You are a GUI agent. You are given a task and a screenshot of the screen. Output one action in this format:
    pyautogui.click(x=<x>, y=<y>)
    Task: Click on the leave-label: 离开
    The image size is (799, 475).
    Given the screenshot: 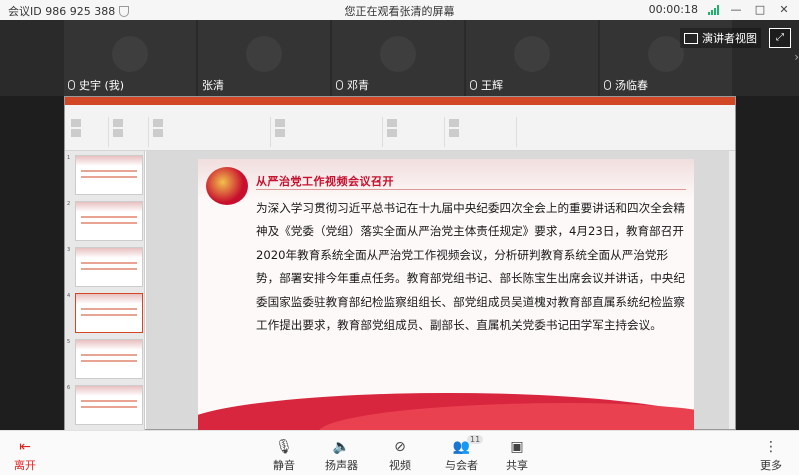 What is the action you would take?
    pyautogui.click(x=25, y=465)
    